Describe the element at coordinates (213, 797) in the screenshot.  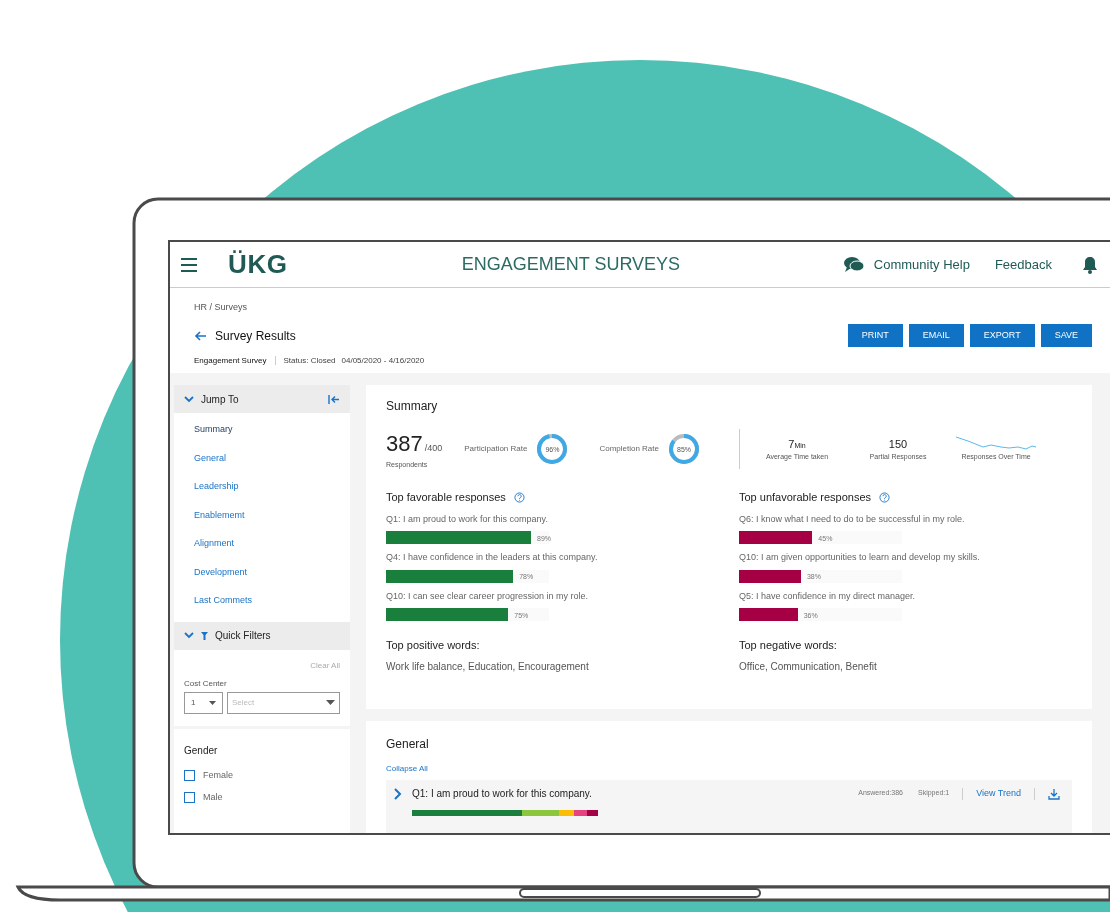
I see `checkbox-label: Male` at that location.